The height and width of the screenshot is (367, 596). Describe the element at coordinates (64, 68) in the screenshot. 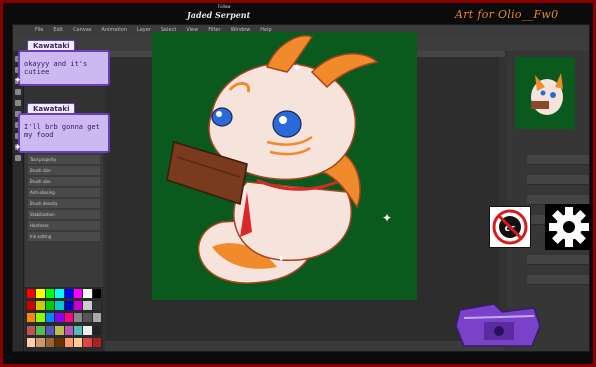

I see `chat-message: okayyy and it's cutiee` at that location.